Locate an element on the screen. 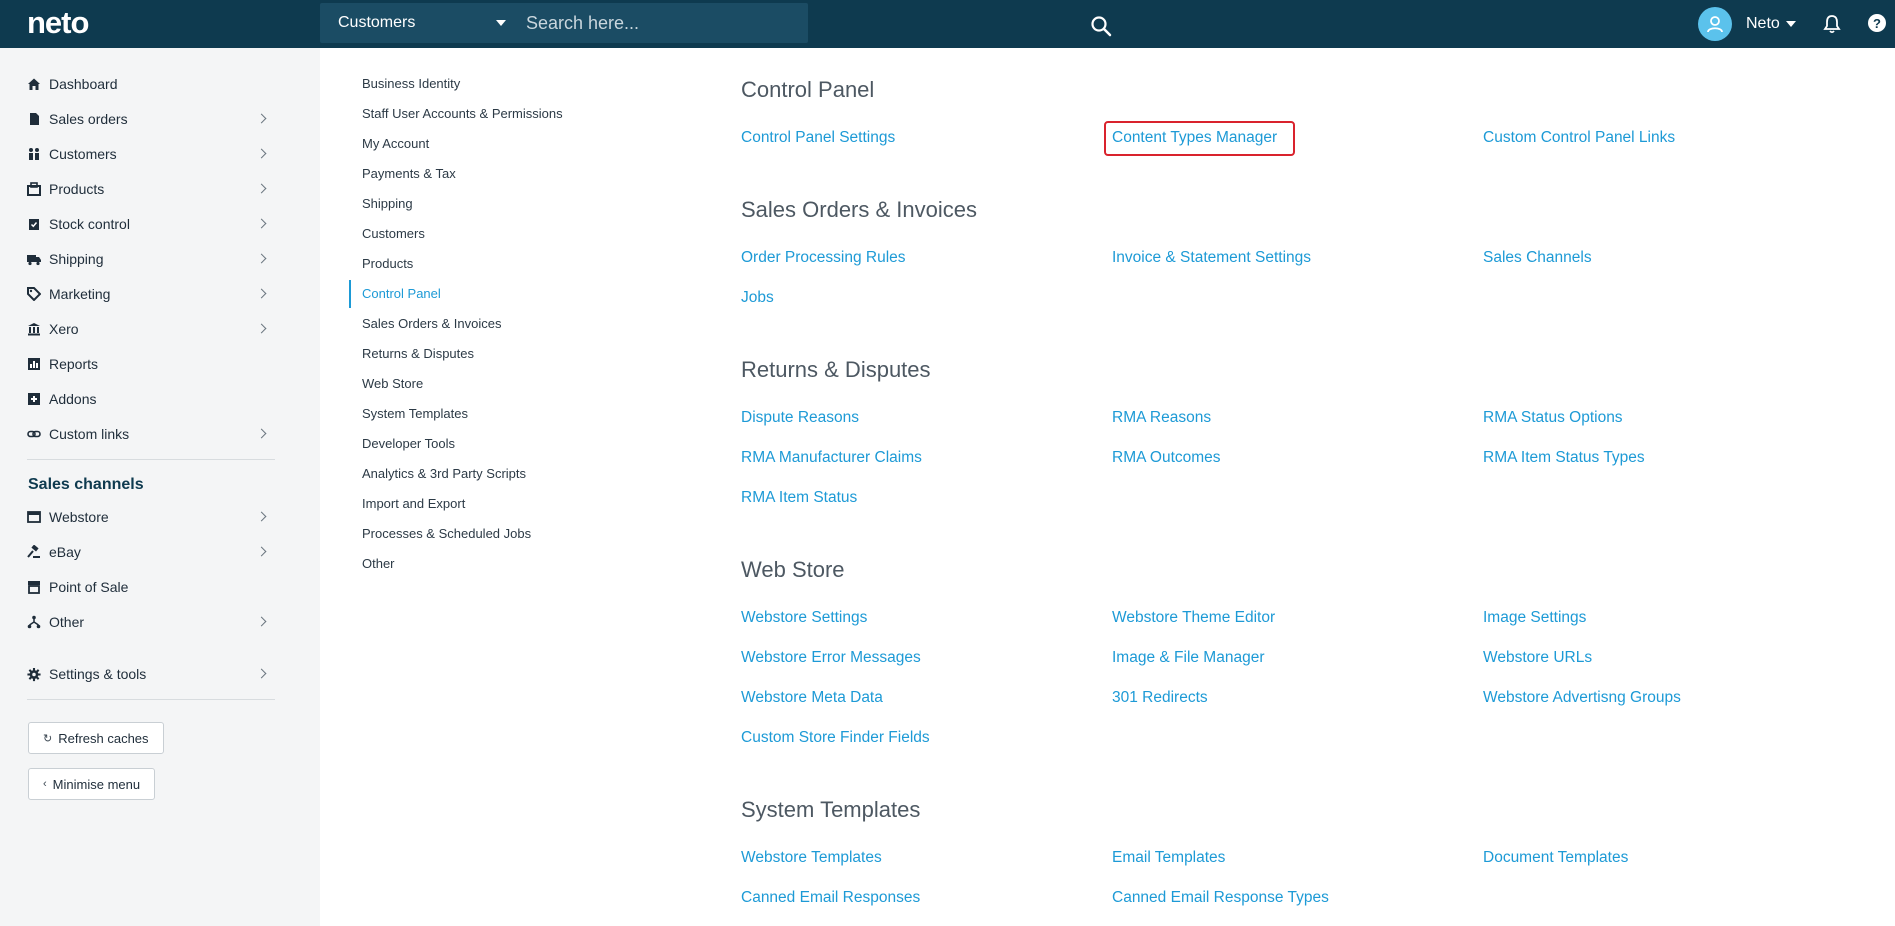  link-canned-email-responses: Canned Email Responses is located at coordinates (830, 898).